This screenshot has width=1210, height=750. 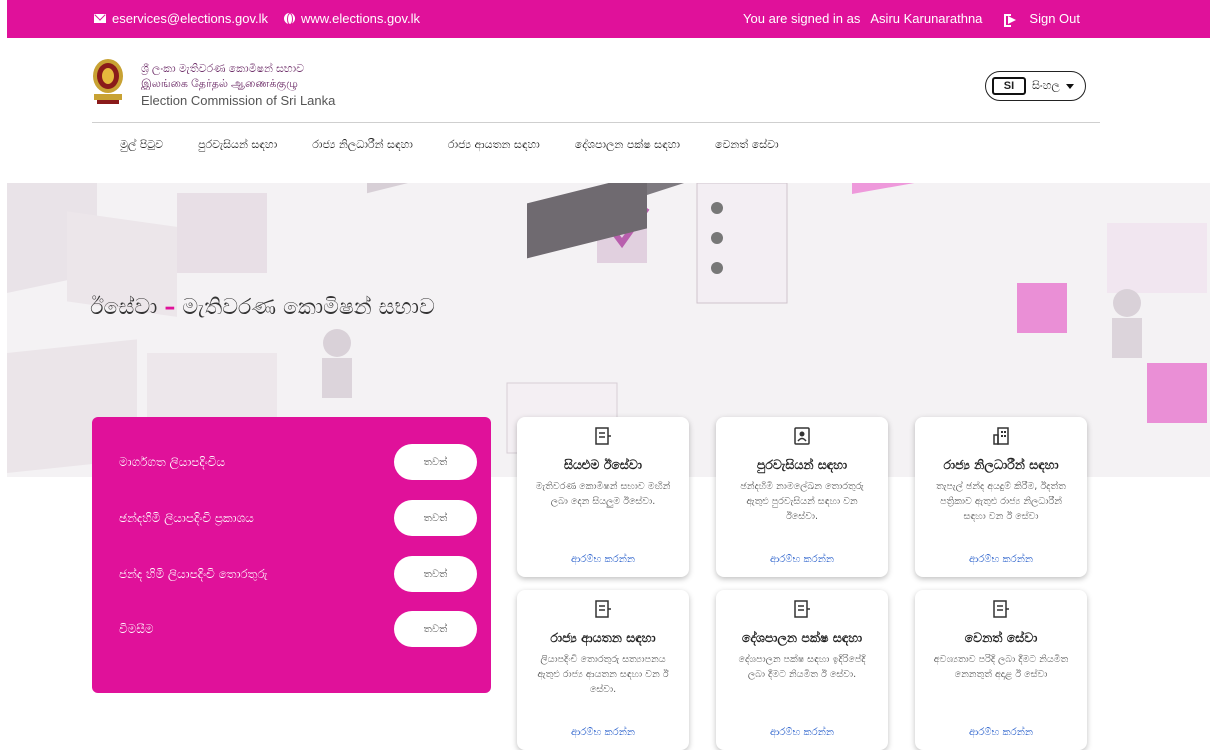 What do you see at coordinates (627, 145) in the screenshot?
I see `nav-item-parties: දේශපාලන පක්ෂ සඳහා` at bounding box center [627, 145].